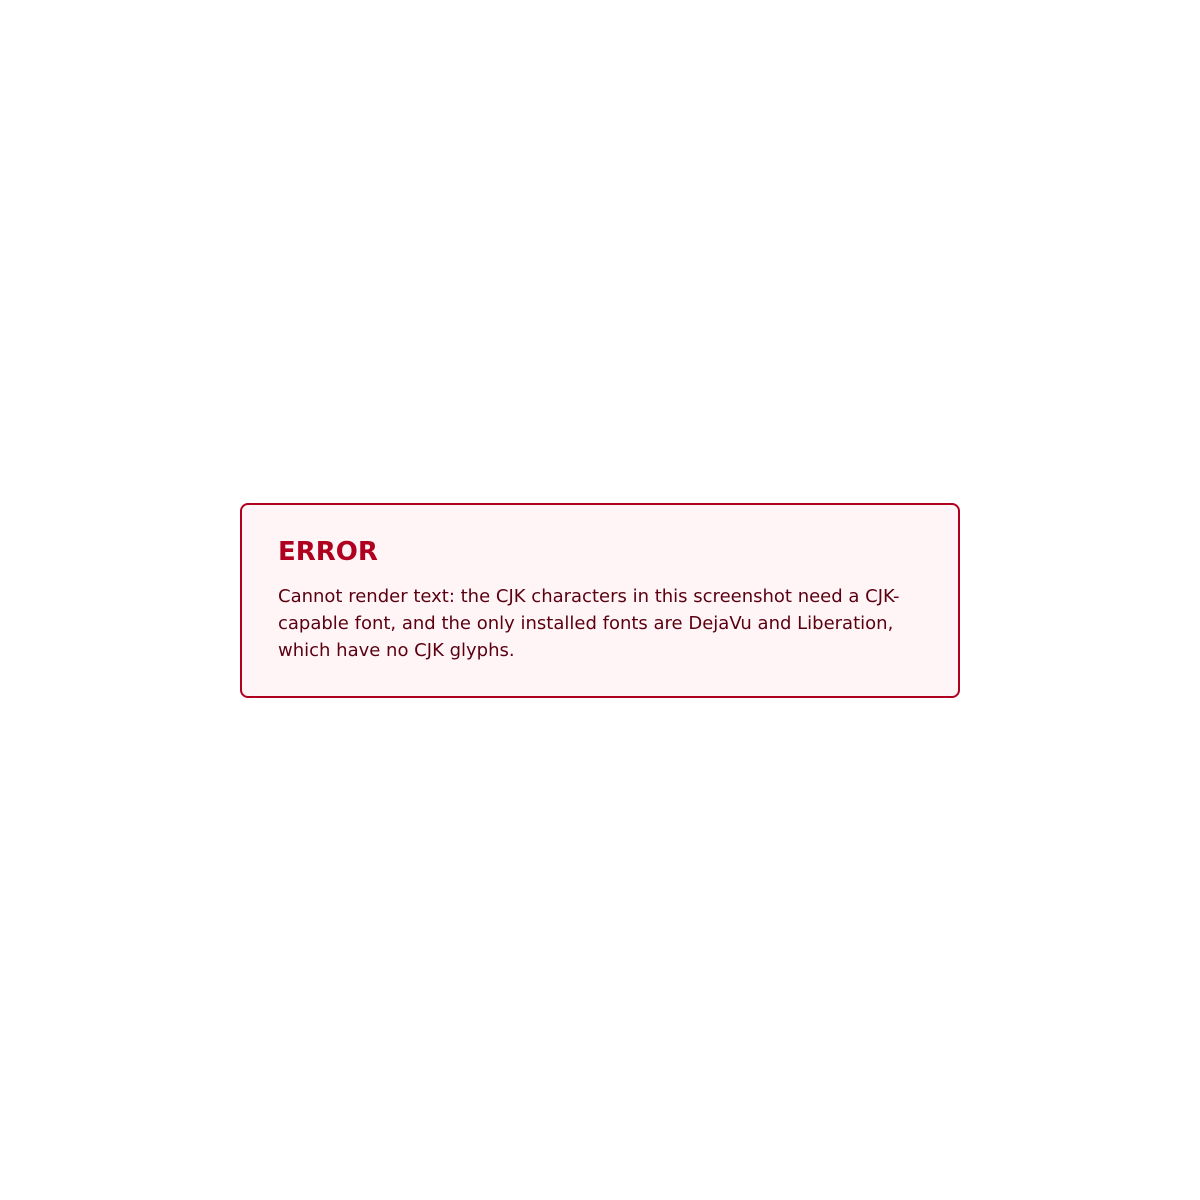  Describe the element at coordinates (328, 551) in the screenshot. I see `error-title: ERROR` at that location.